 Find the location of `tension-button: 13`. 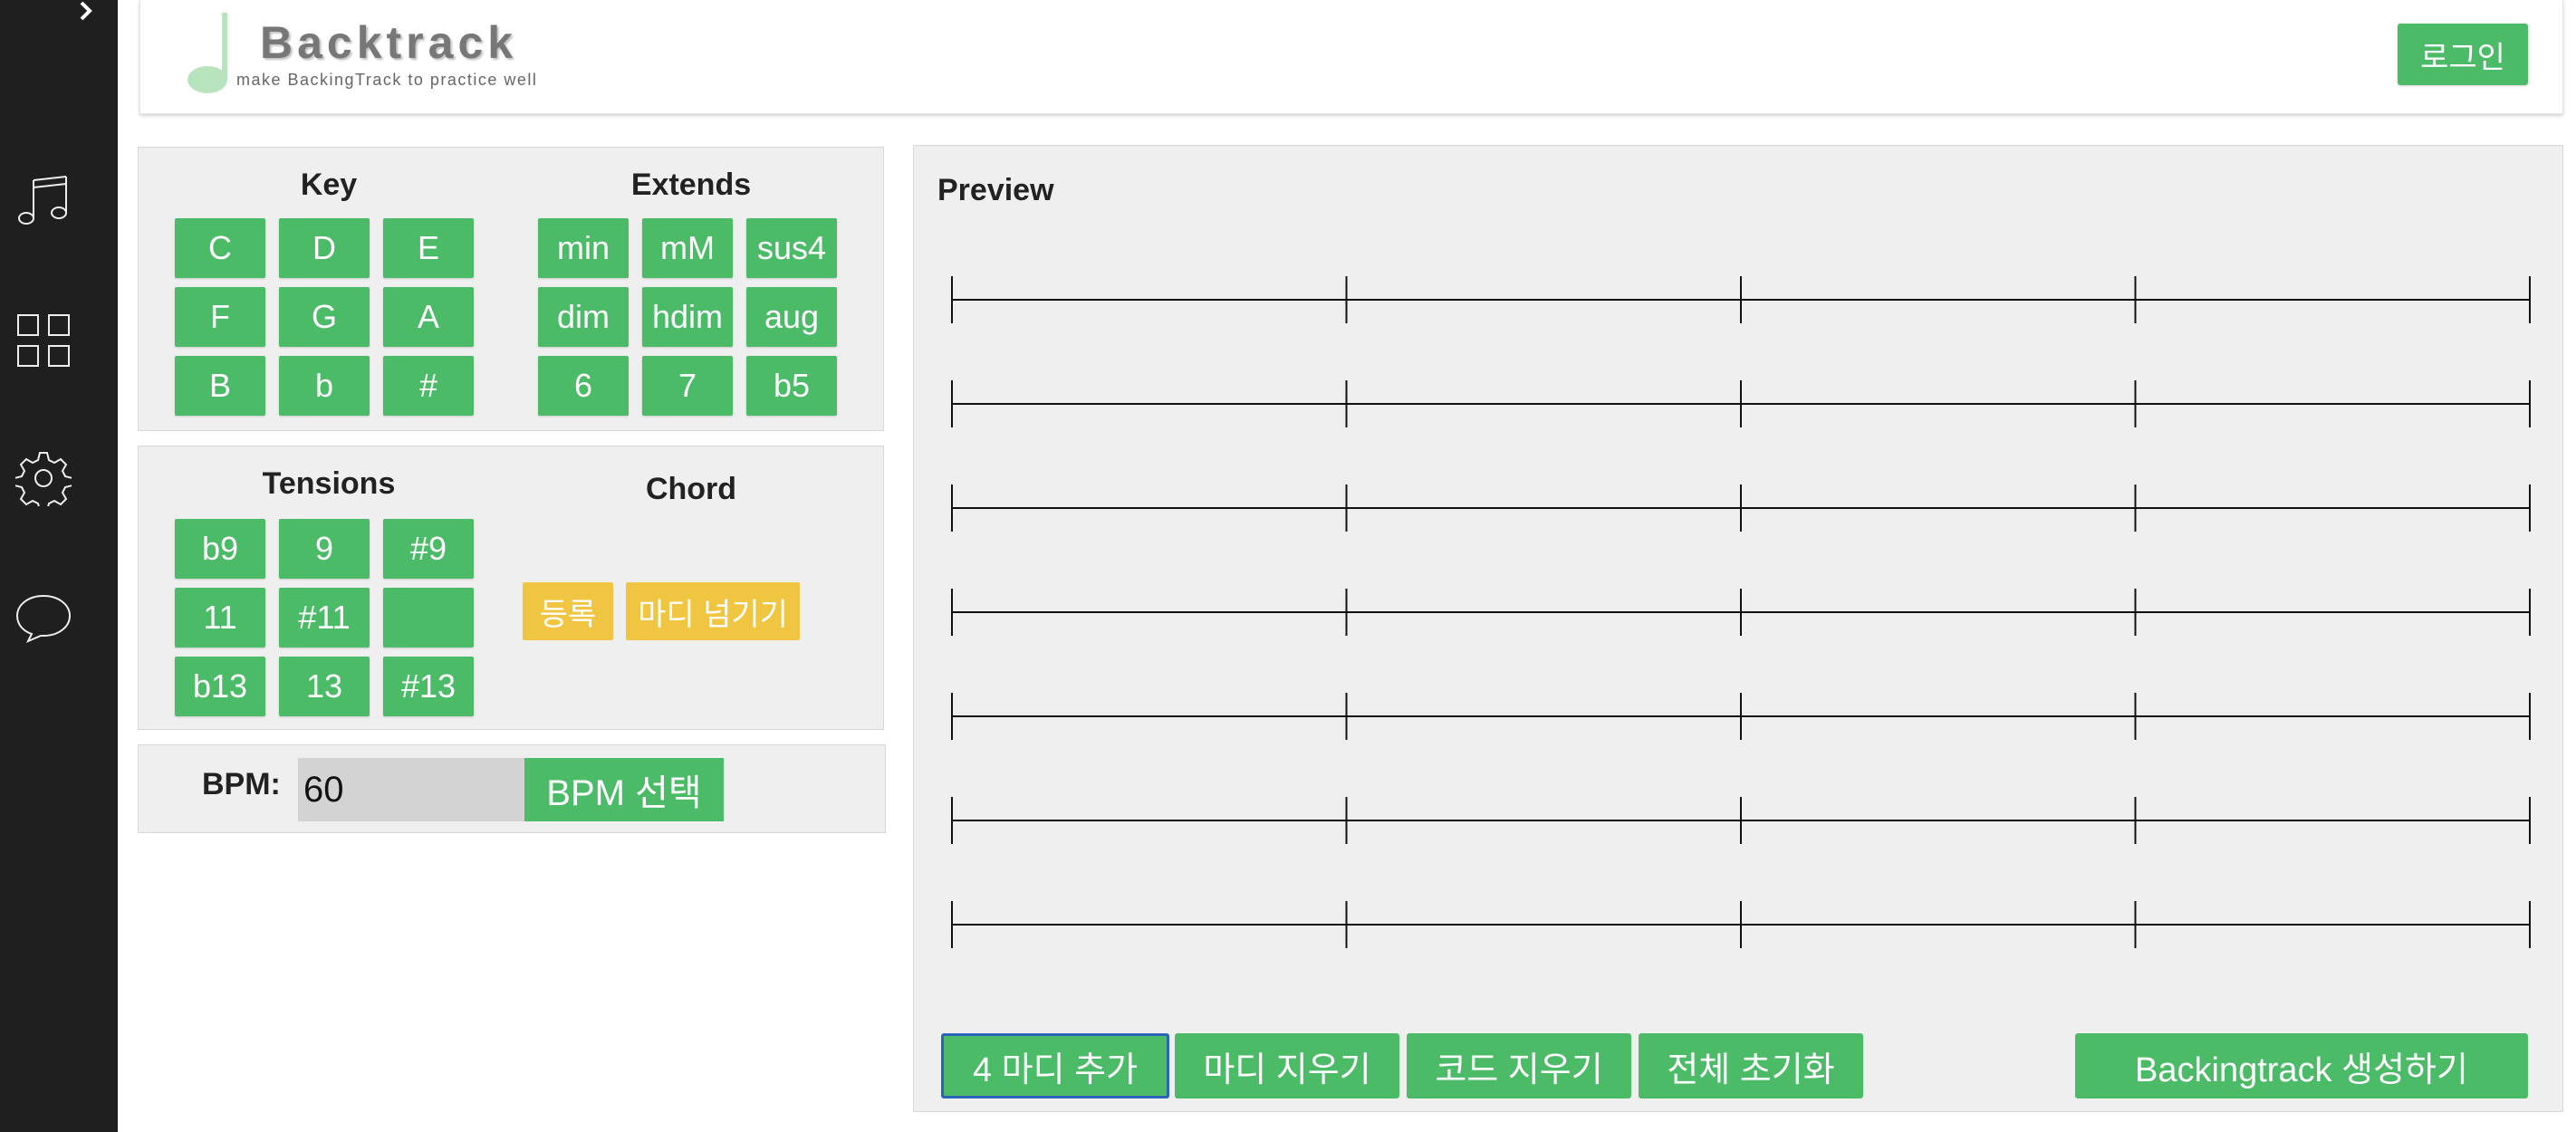

tension-button: 13 is located at coordinates (324, 686).